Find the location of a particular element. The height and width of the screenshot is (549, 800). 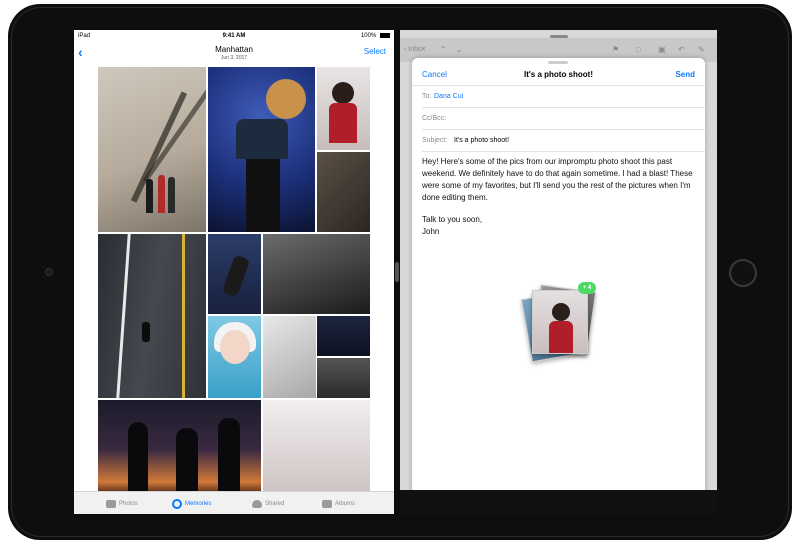

status-time: 9:41 AM is located at coordinates (234, 36).